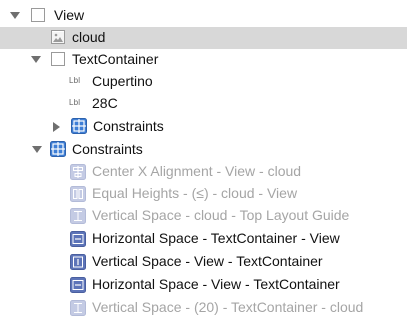 This screenshot has height=320, width=407. What do you see at coordinates (203, 104) in the screenshot?
I see `tree-row-label-28c: Lbl 28C` at bounding box center [203, 104].